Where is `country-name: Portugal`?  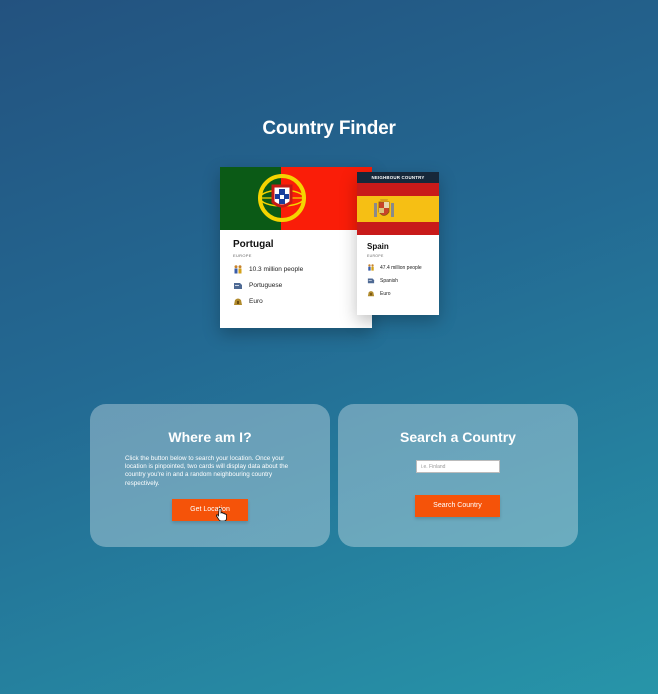 country-name: Portugal is located at coordinates (253, 244).